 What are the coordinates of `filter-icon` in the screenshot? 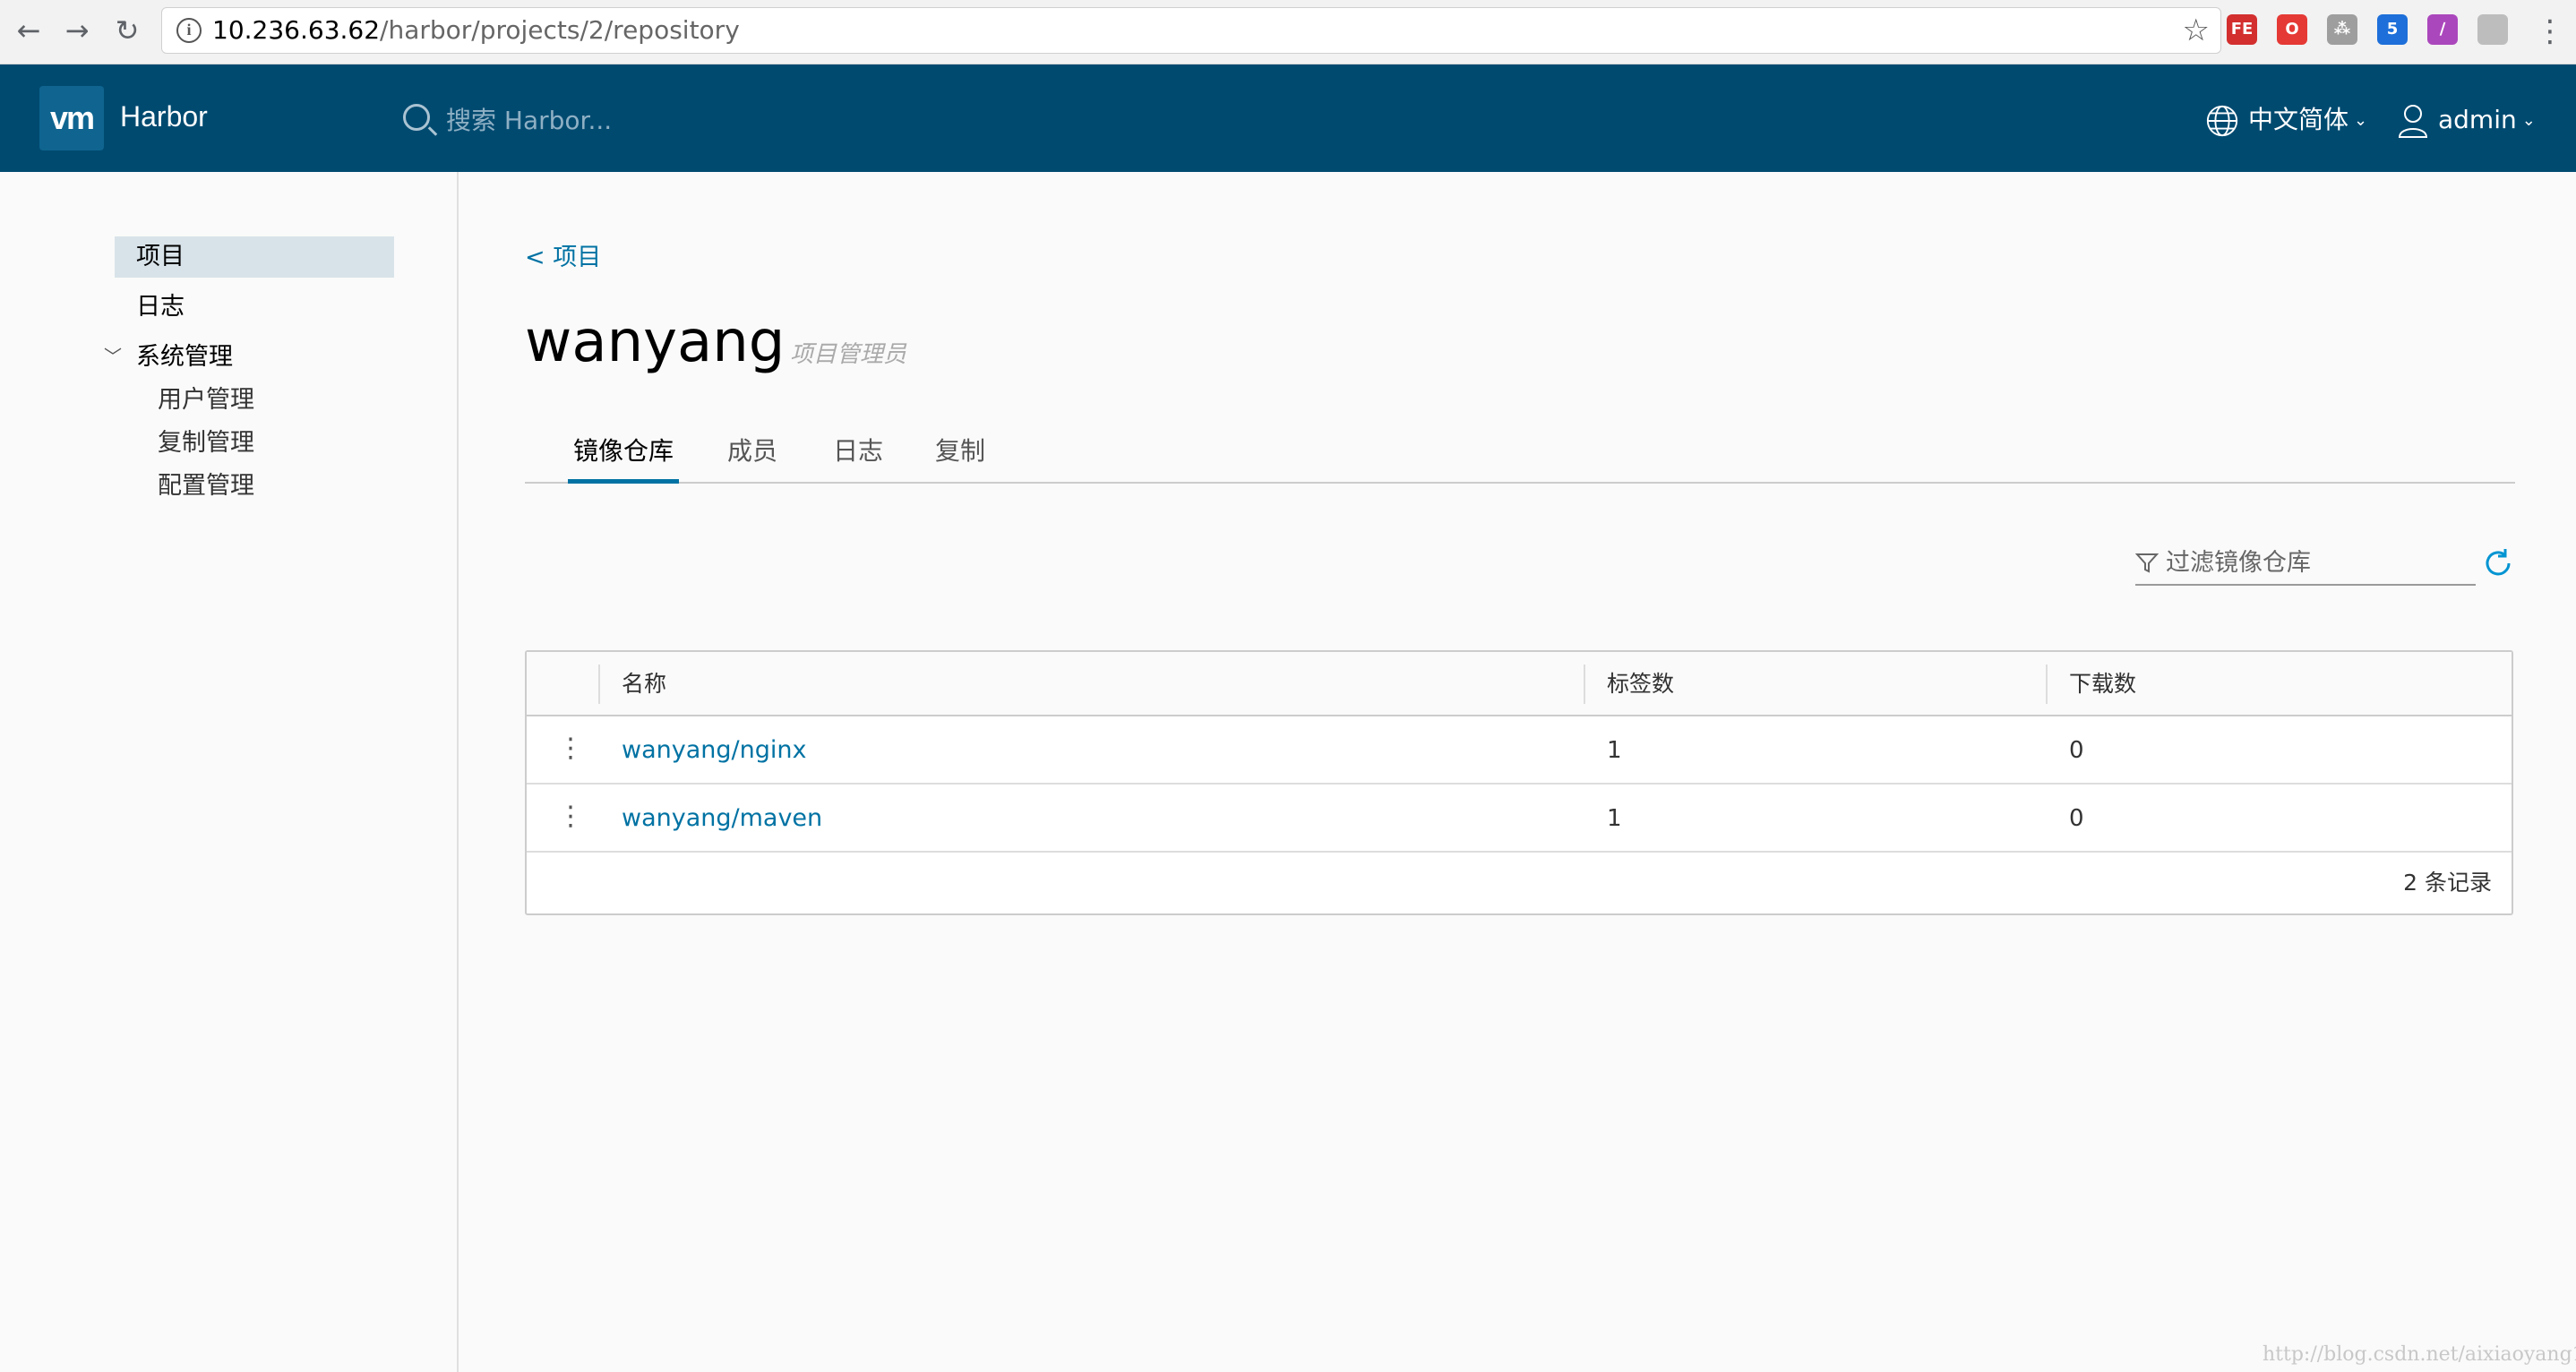 It's located at (2147, 563).